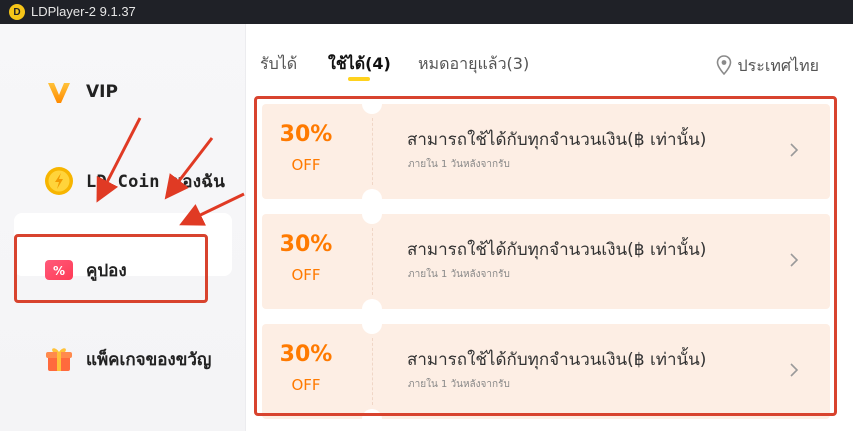 The image size is (853, 431). I want to click on ld-coin-icon, so click(59, 181).